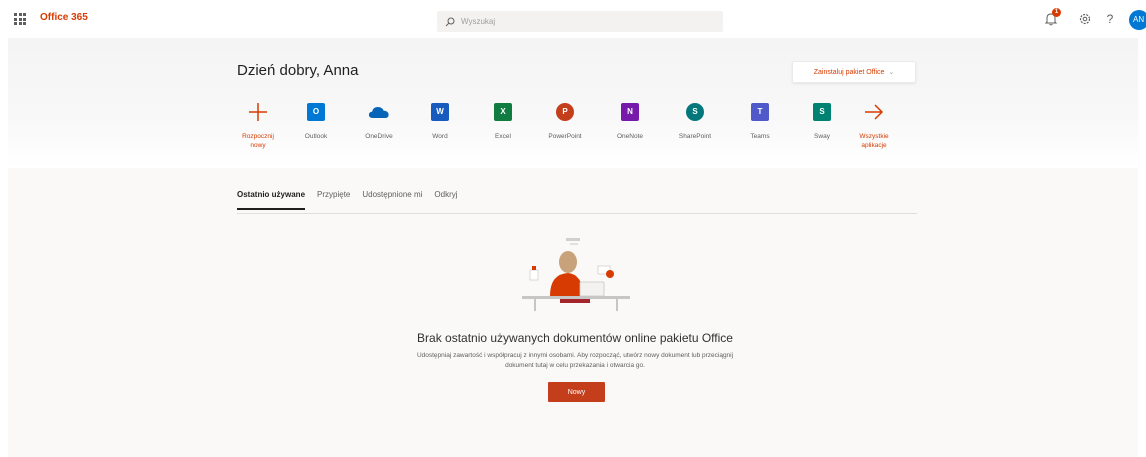 The image size is (1146, 457). I want to click on app-start-new: Rozpocznij nowy, so click(258, 130).